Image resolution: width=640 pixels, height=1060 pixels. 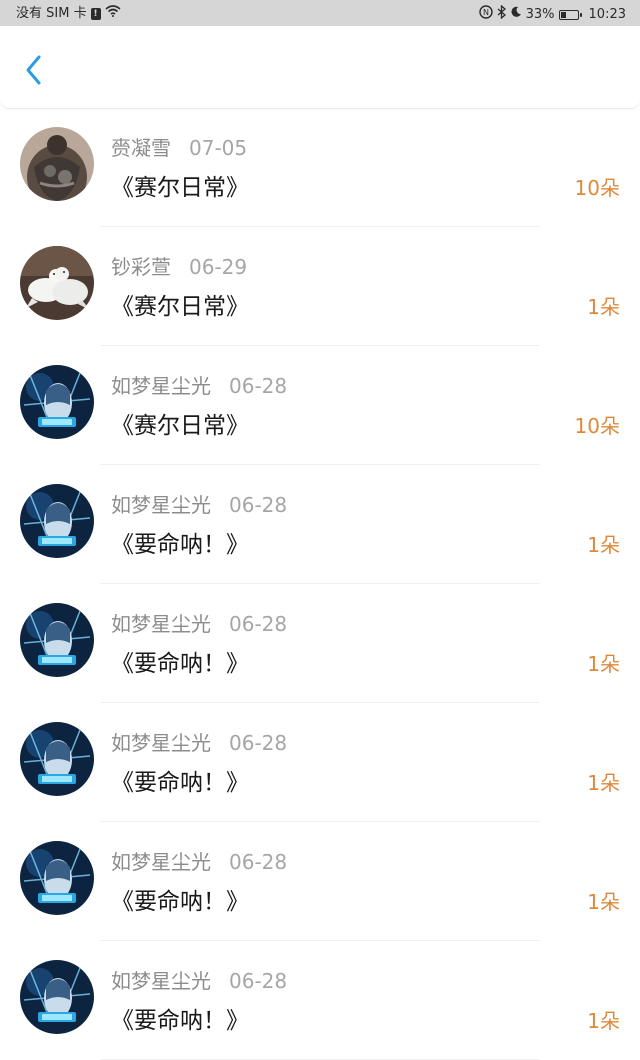 I want to click on moon-icon, so click(x=516, y=14).